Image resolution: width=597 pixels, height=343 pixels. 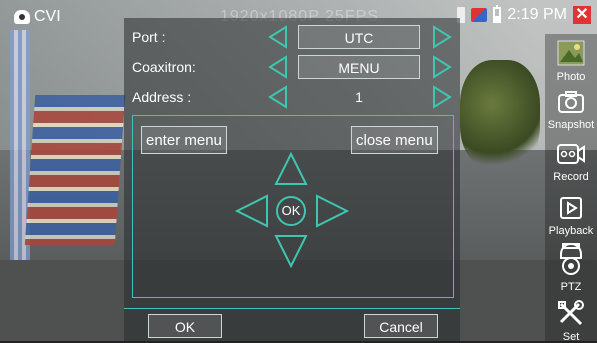 I want to click on port-row: Port : UTC, so click(x=292, y=37).